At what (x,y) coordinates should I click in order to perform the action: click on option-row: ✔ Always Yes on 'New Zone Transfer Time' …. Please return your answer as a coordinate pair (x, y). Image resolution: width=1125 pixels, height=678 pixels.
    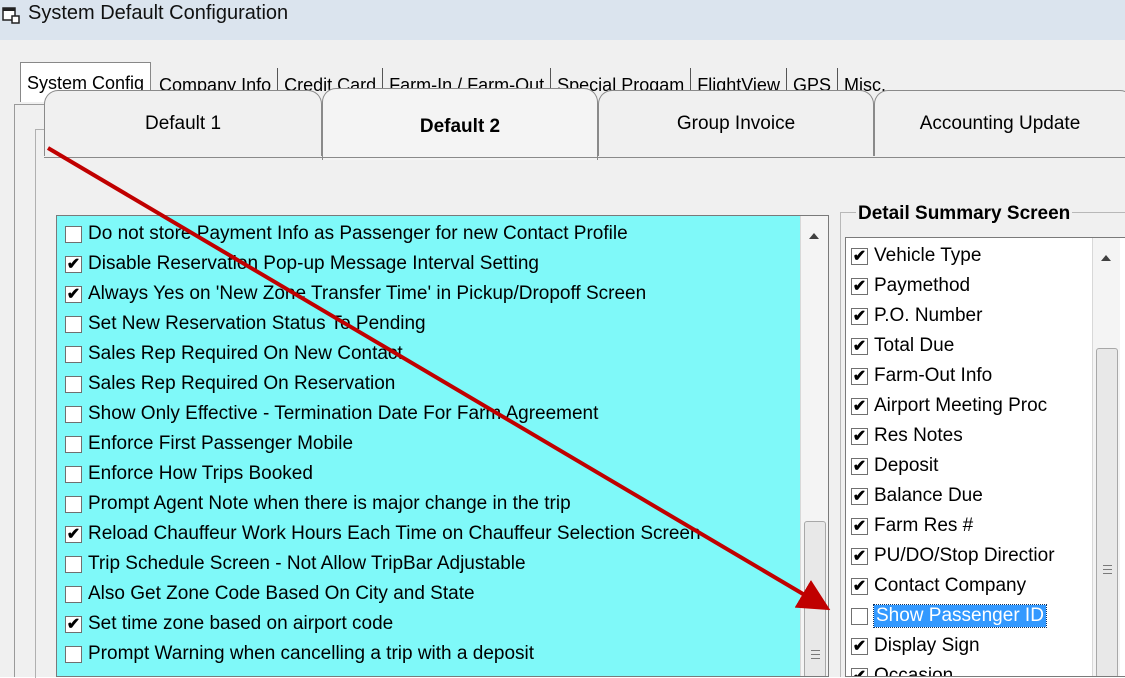
    Looking at the image, I should click on (355, 294).